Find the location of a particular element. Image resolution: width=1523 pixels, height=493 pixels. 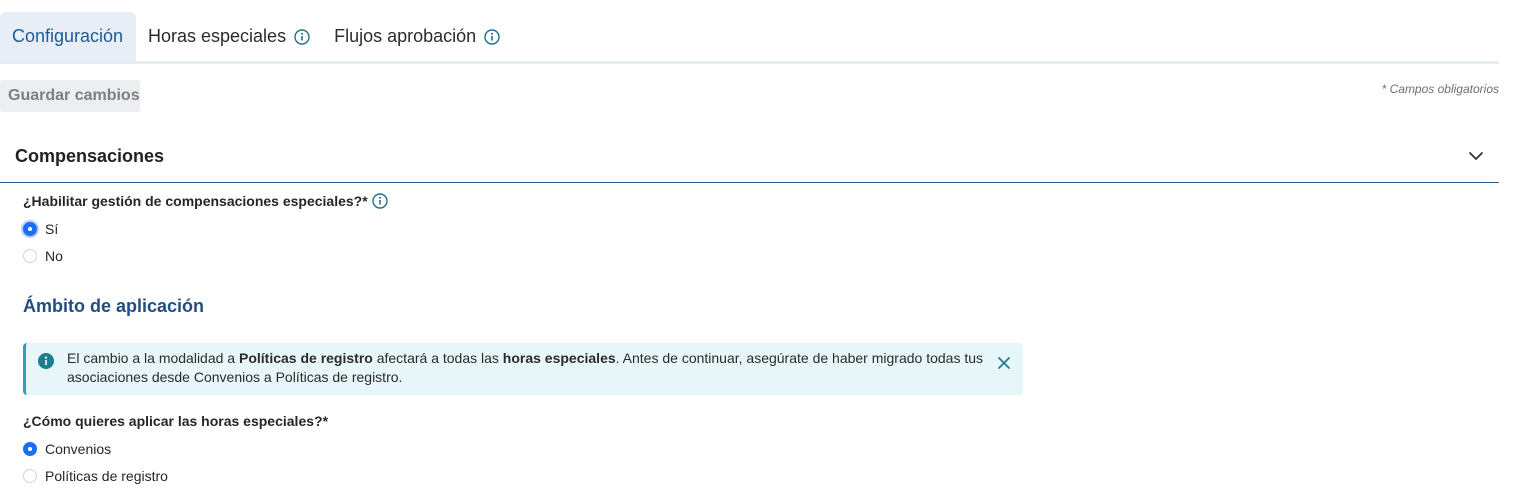

section-title: Compensaciones is located at coordinates (90, 155).